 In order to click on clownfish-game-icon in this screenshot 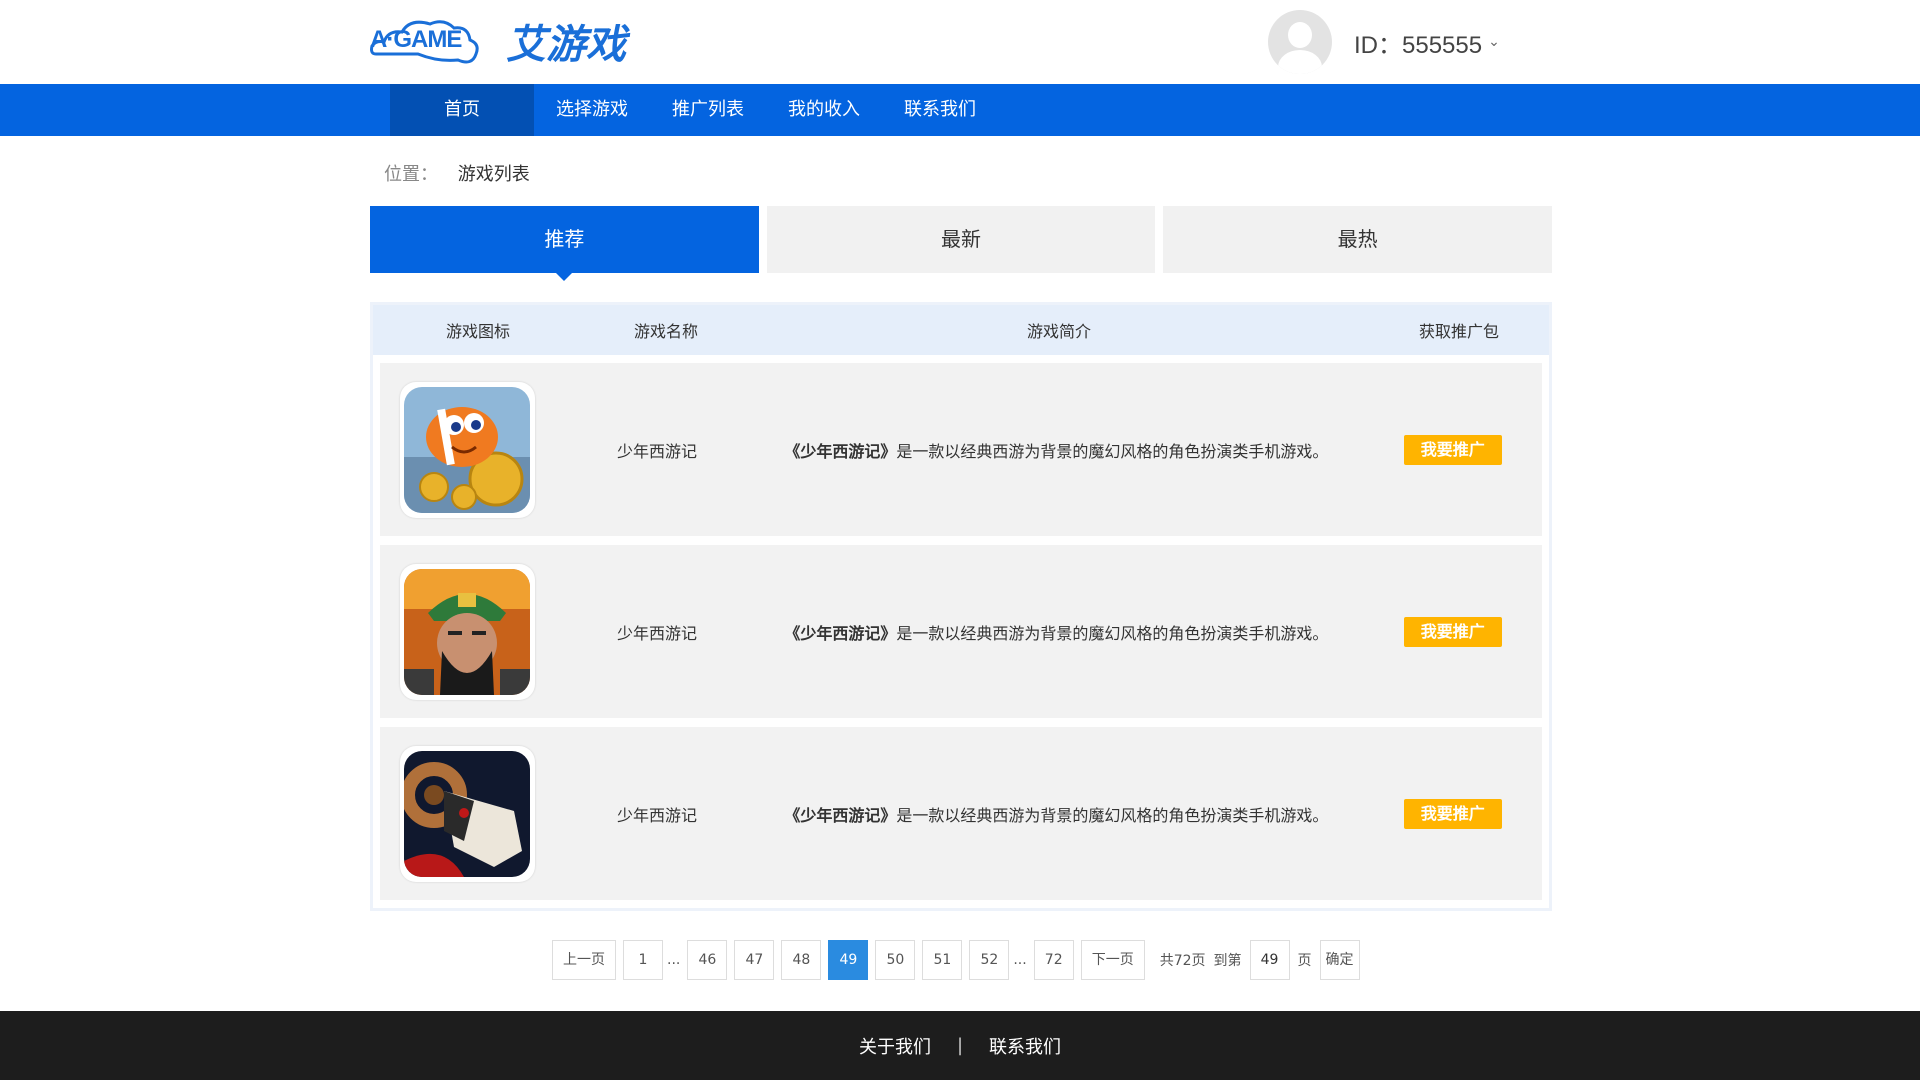, I will do `click(467, 449)`.